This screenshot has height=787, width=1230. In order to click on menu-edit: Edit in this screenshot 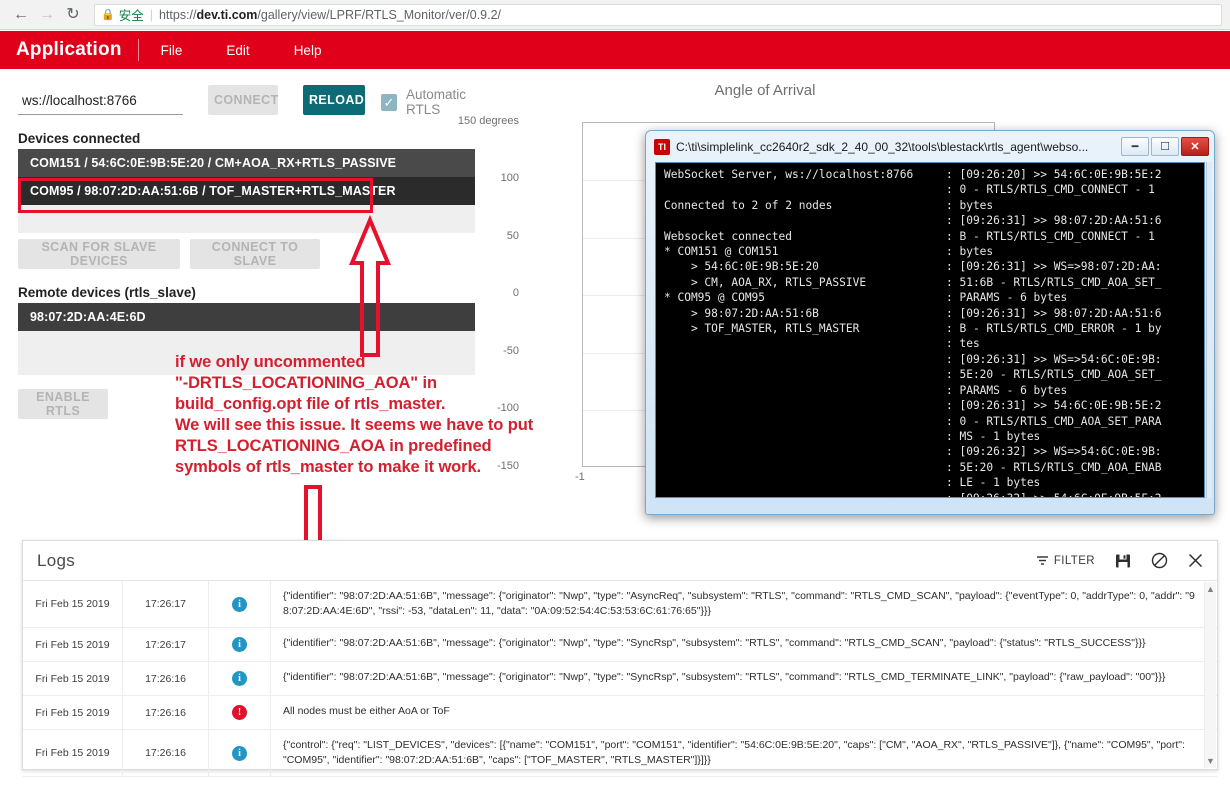, I will do `click(237, 50)`.